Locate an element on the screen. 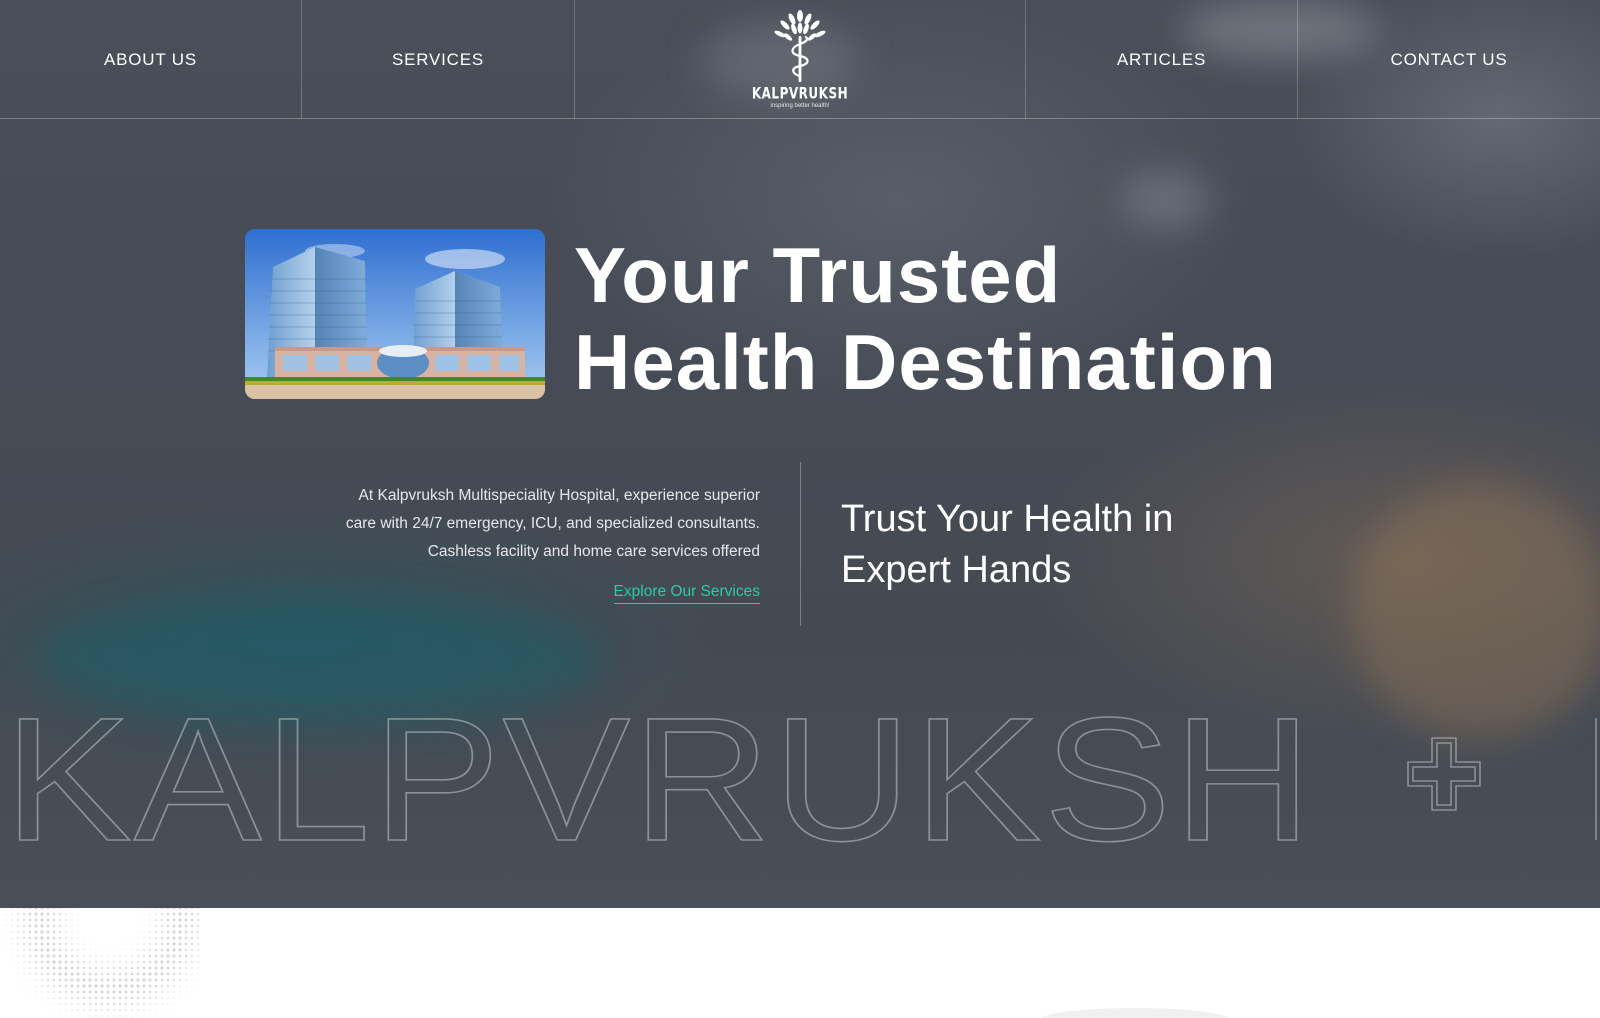 This screenshot has height=1018, width=1600. logo: KALPVRUKSH inspiring better health! is located at coordinates (800, 59).